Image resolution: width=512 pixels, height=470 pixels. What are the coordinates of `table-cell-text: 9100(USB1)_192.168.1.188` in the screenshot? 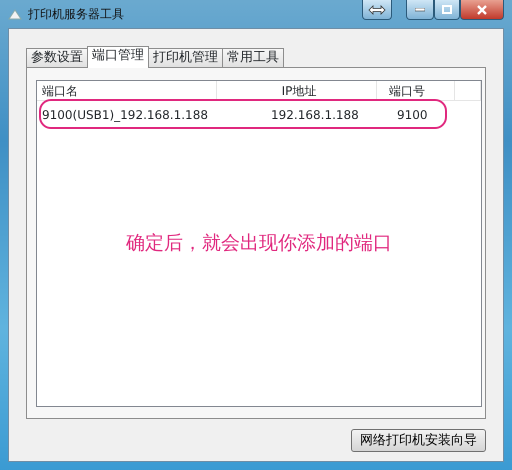 It's located at (125, 115).